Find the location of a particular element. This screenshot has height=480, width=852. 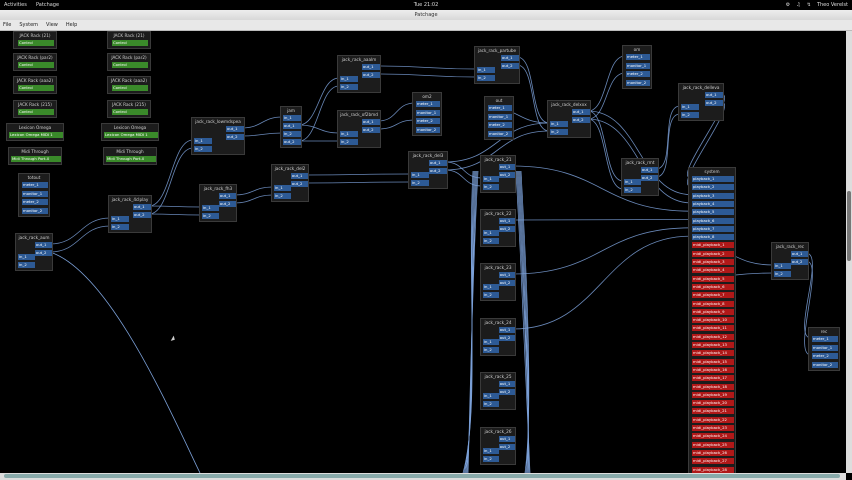

module-lexicon-omega: Lexicon Omega Lexicon Omega MIDI 1 is located at coordinates (130, 132).